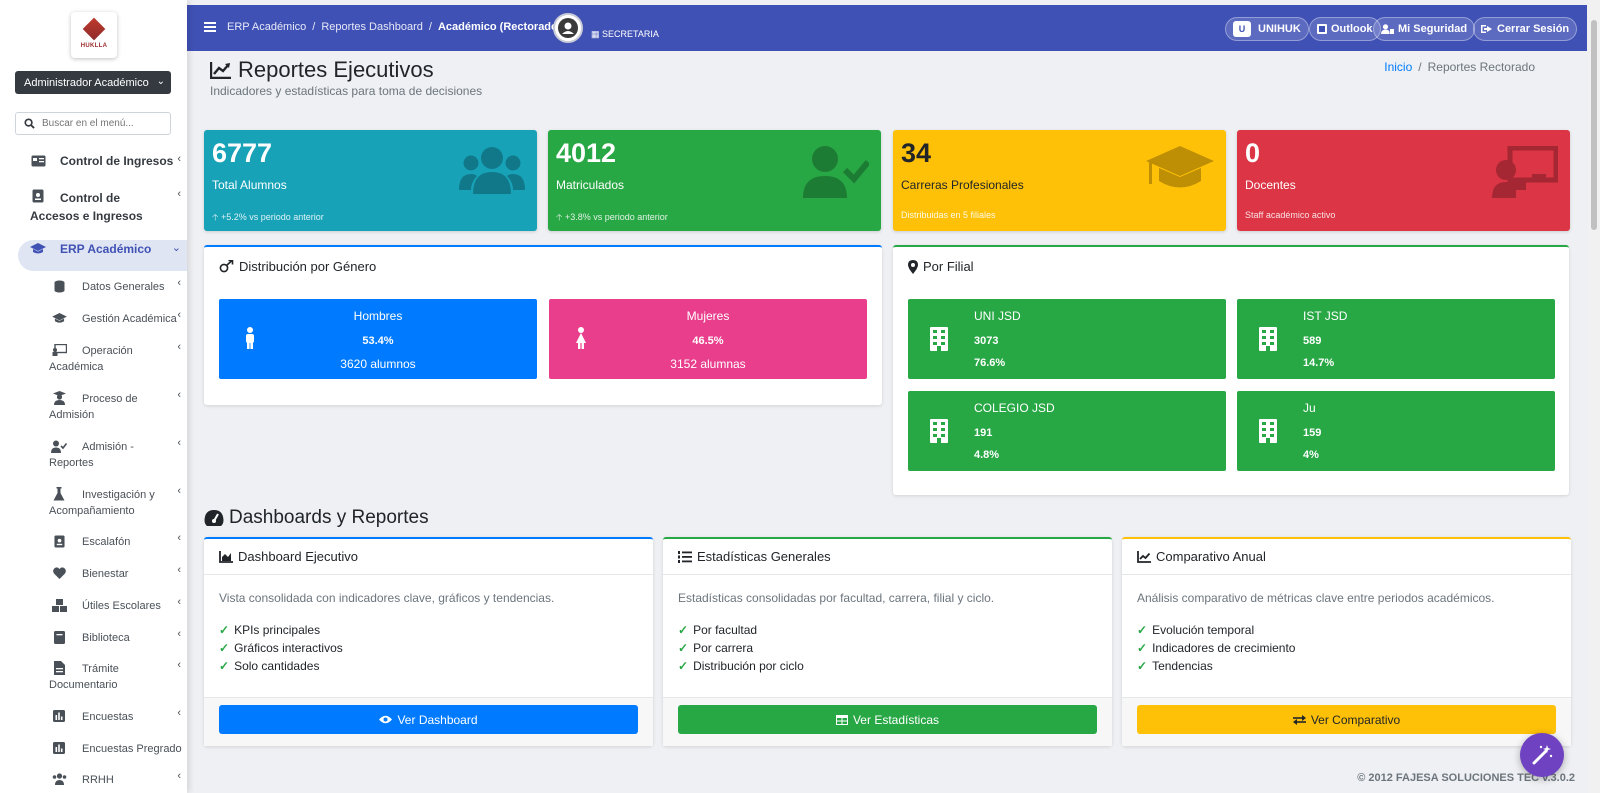 This screenshot has width=1600, height=793. What do you see at coordinates (93, 541) in the screenshot?
I see `sidebar-item-escalafon: Escalafón ‹` at bounding box center [93, 541].